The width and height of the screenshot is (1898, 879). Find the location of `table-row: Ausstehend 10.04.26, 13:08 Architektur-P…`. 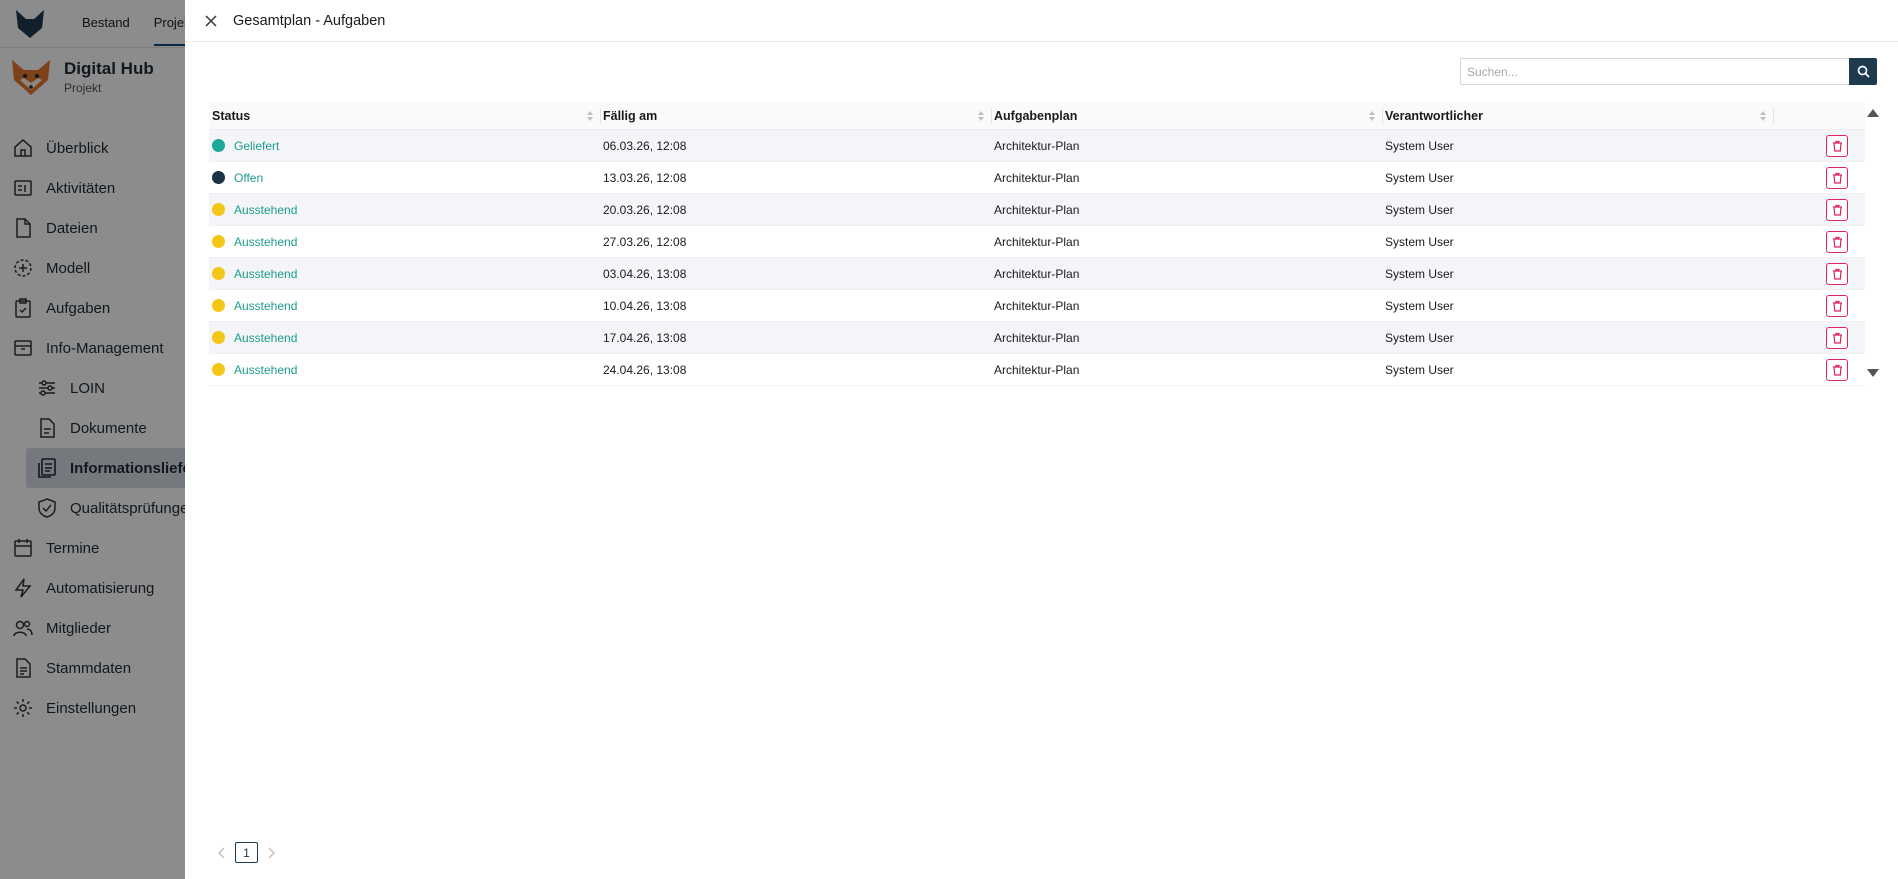

table-row: Ausstehend 10.04.26, 13:08 Architektur-P… is located at coordinates (1037, 306).